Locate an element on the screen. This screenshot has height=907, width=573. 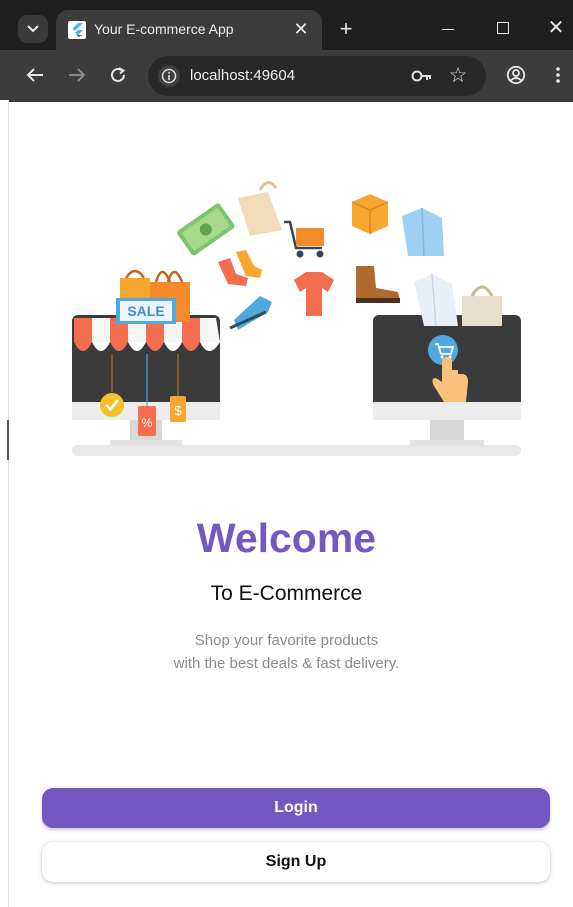
url-text: localhost:49604 is located at coordinates (243, 75).